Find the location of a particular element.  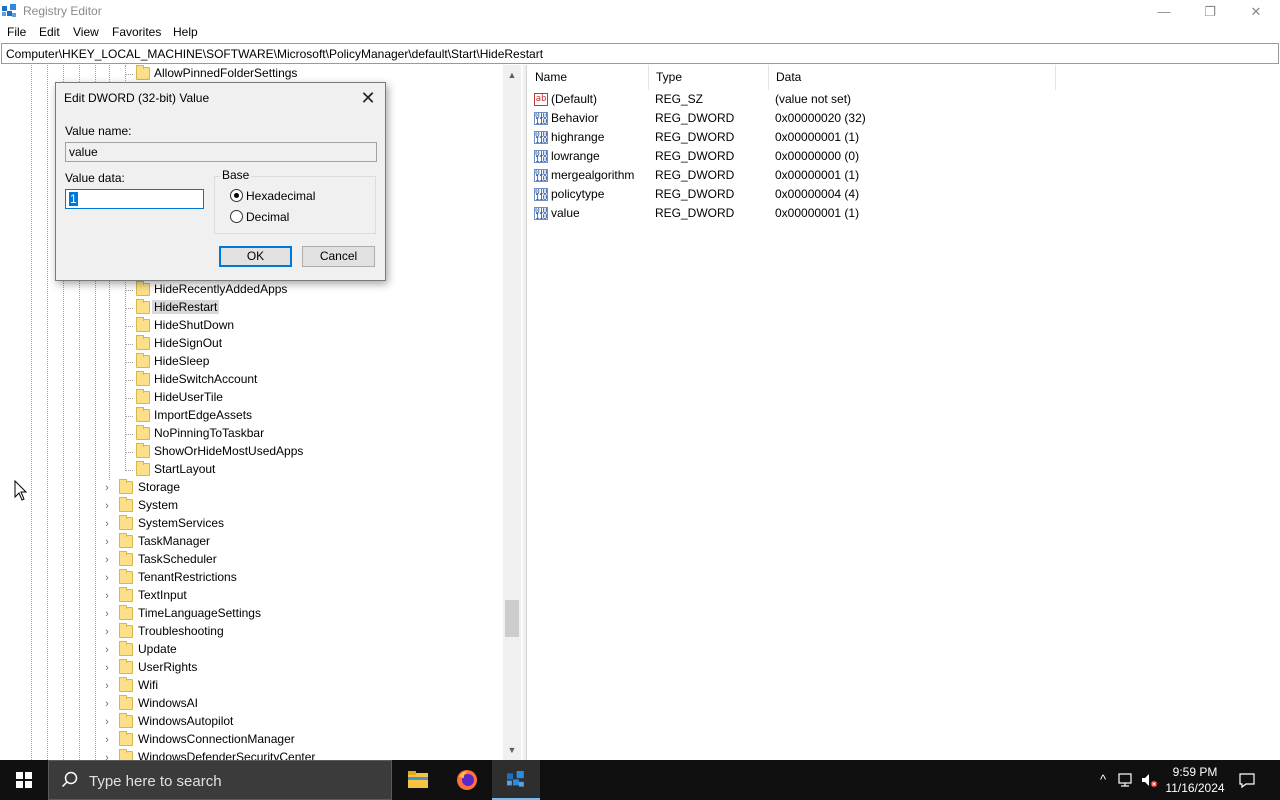

scroll-thumb is located at coordinates (512, 618).